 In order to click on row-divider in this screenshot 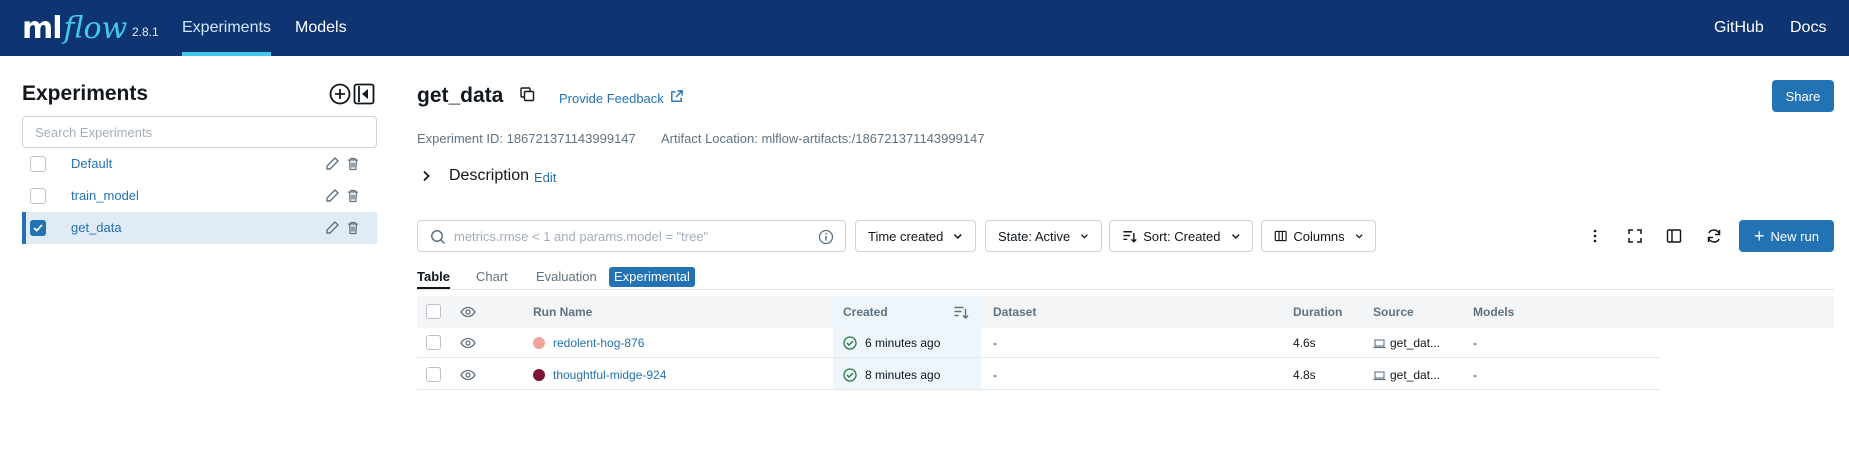, I will do `click(1038, 389)`.